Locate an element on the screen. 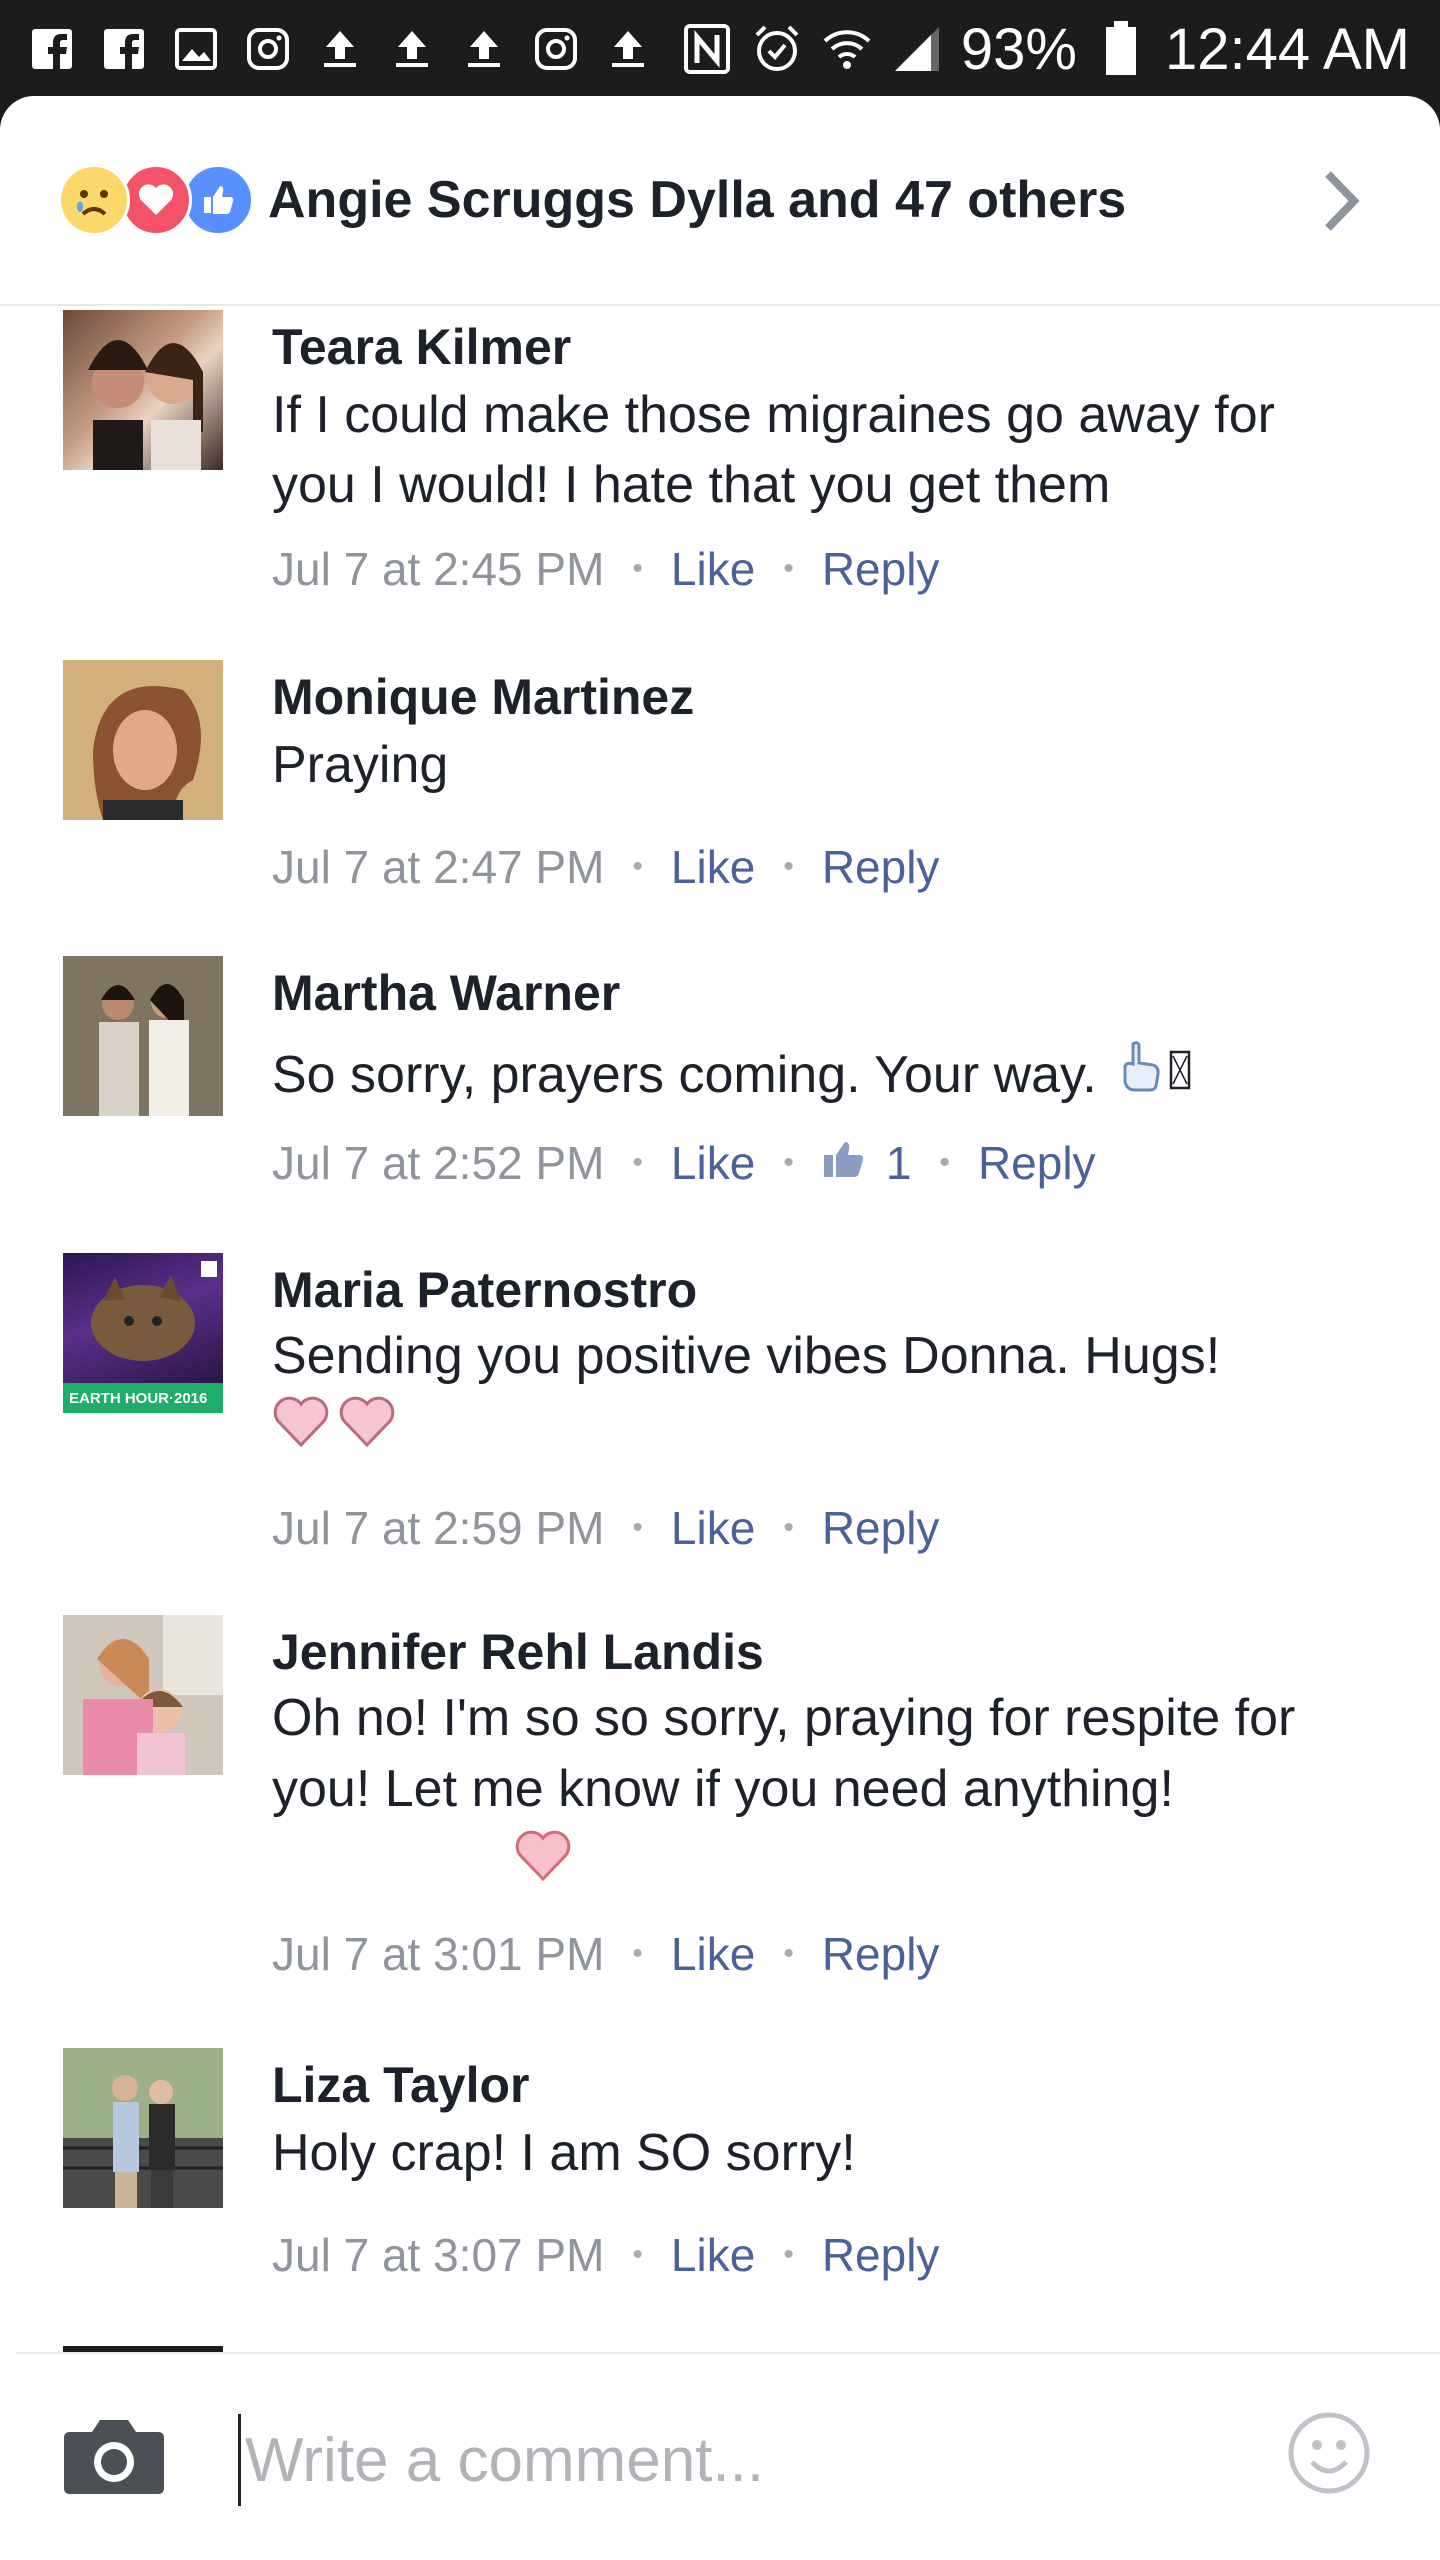 The width and height of the screenshot is (1440, 2560). comment-meta: Jul 7 at 2:59 PM • Like • Reply is located at coordinates (605, 1528).